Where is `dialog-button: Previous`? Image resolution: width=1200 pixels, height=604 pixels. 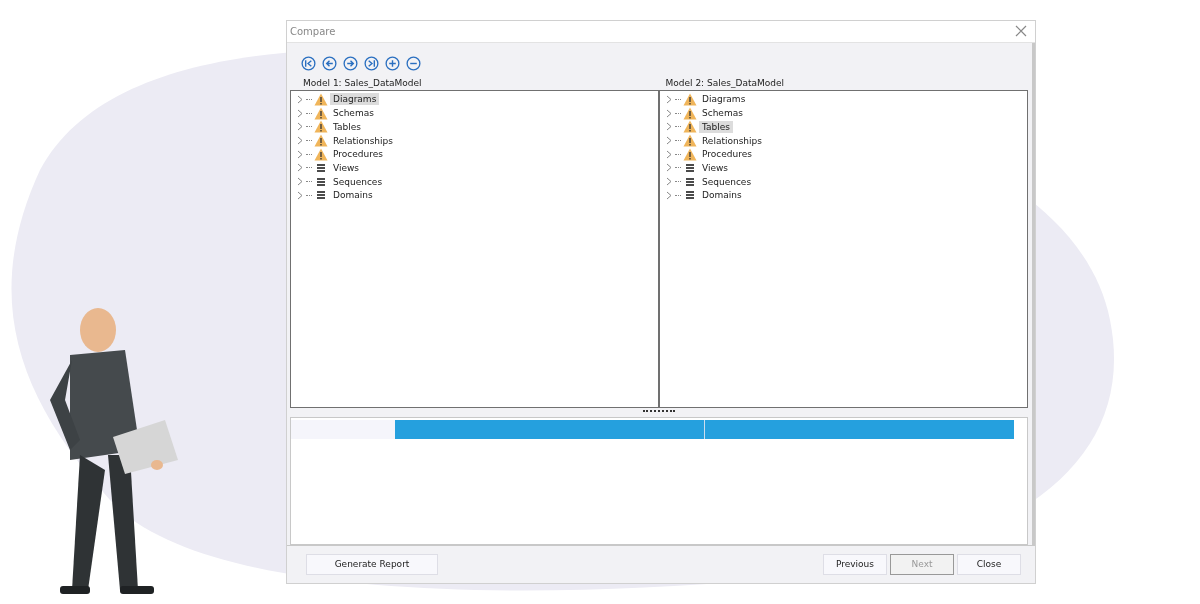 dialog-button: Previous is located at coordinates (855, 564).